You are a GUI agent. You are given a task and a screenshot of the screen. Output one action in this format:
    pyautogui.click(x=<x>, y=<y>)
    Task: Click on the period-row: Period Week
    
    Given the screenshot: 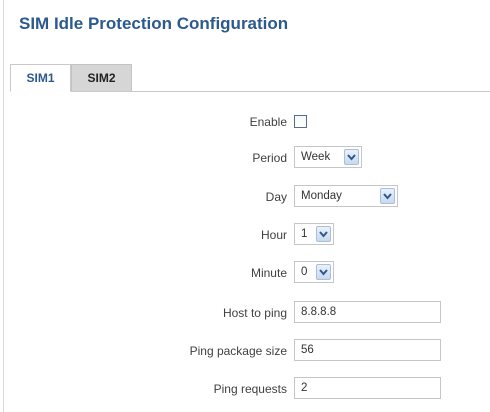 What is the action you would take?
    pyautogui.click(x=245, y=158)
    